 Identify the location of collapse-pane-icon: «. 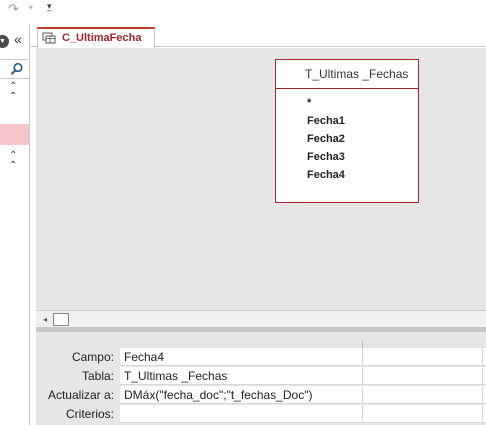
(18, 39).